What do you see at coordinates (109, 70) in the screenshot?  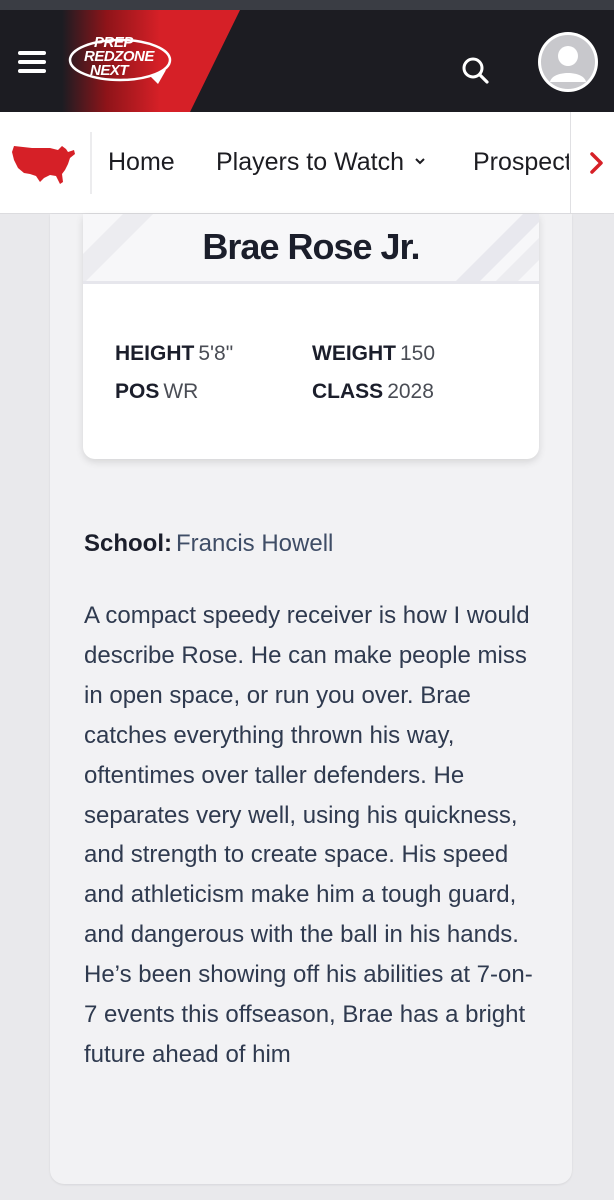 I see `brand-line-next: NEXT` at bounding box center [109, 70].